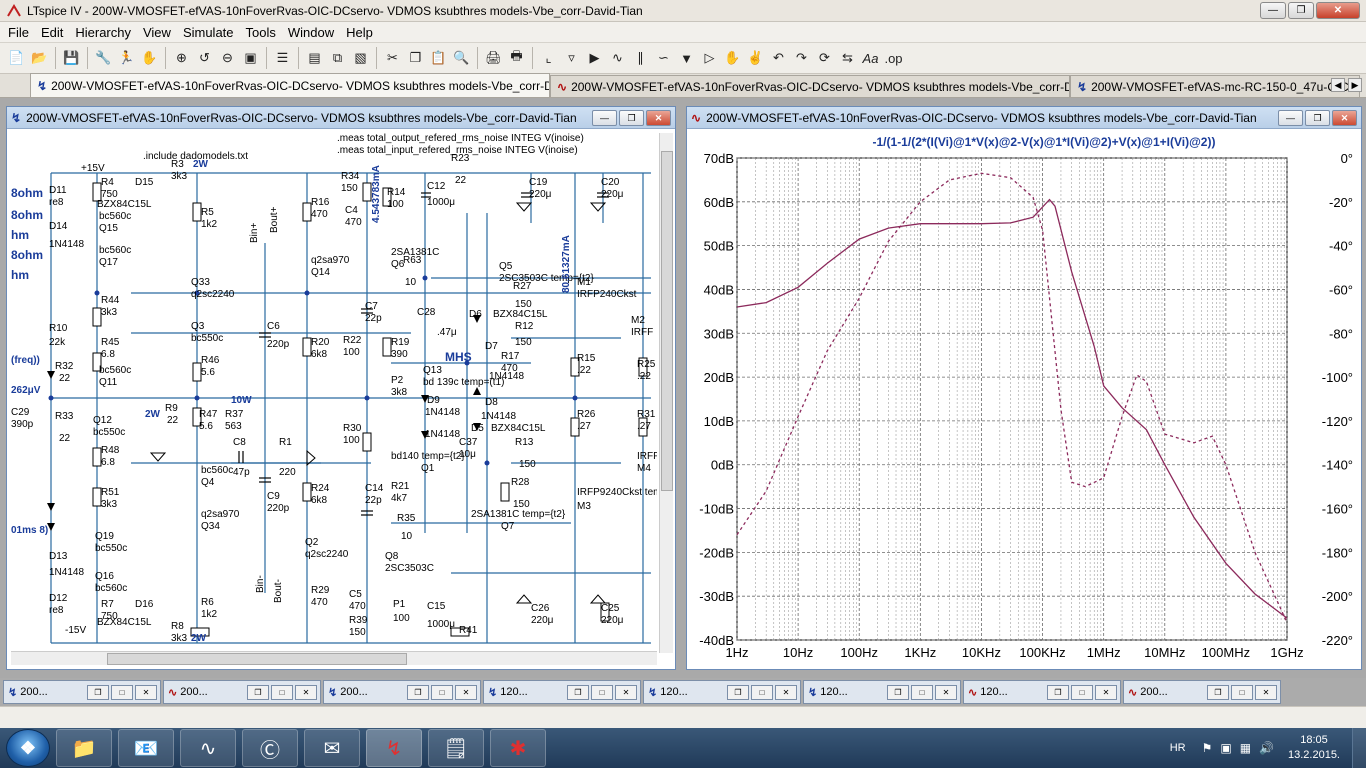 This screenshot has height=768, width=1366. Describe the element at coordinates (1344, 118) in the screenshot. I see `waveform-close-button: ✕` at that location.